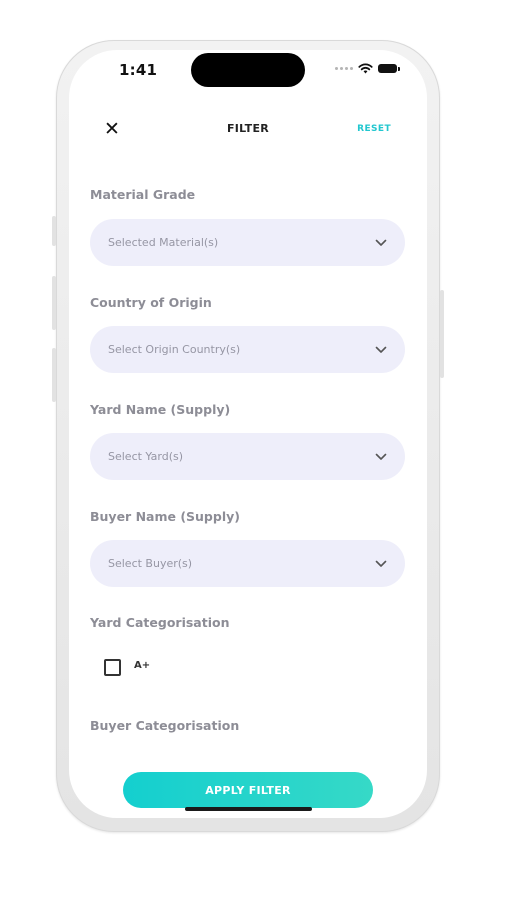 The width and height of the screenshot is (507, 900). Describe the element at coordinates (442, 334) in the screenshot. I see `power-button` at that location.